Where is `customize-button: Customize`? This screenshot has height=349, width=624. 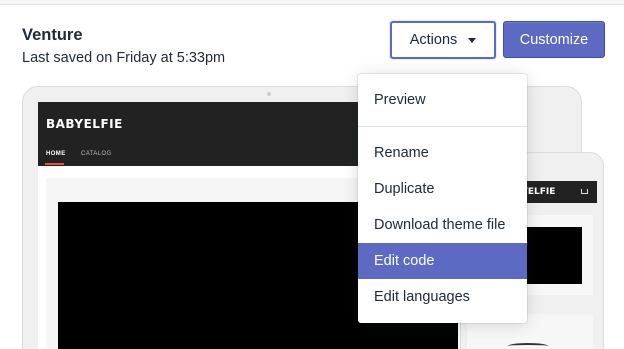
customize-button: Customize is located at coordinates (554, 39).